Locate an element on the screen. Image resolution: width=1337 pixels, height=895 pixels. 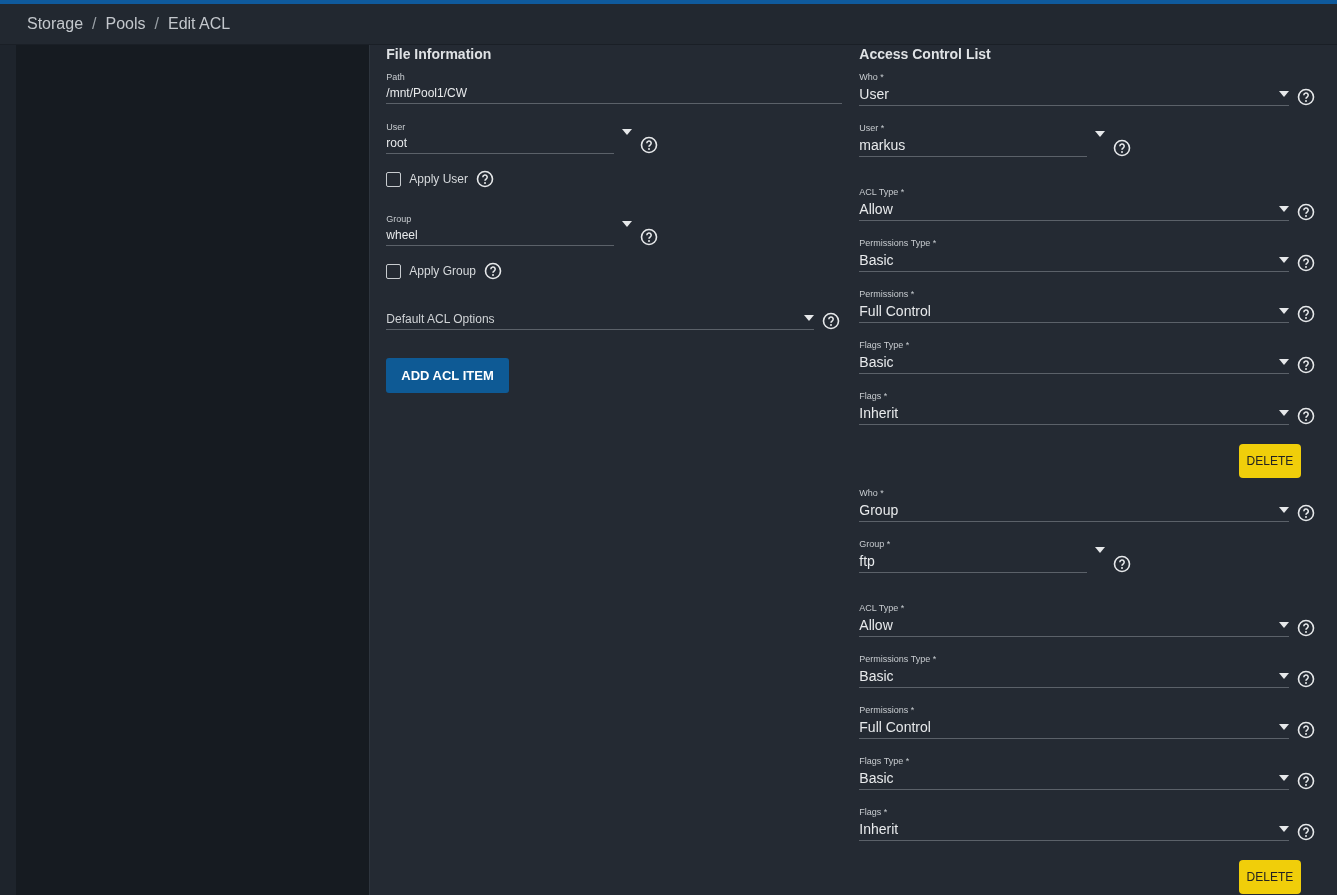
field-value: ftp is located at coordinates (867, 561).